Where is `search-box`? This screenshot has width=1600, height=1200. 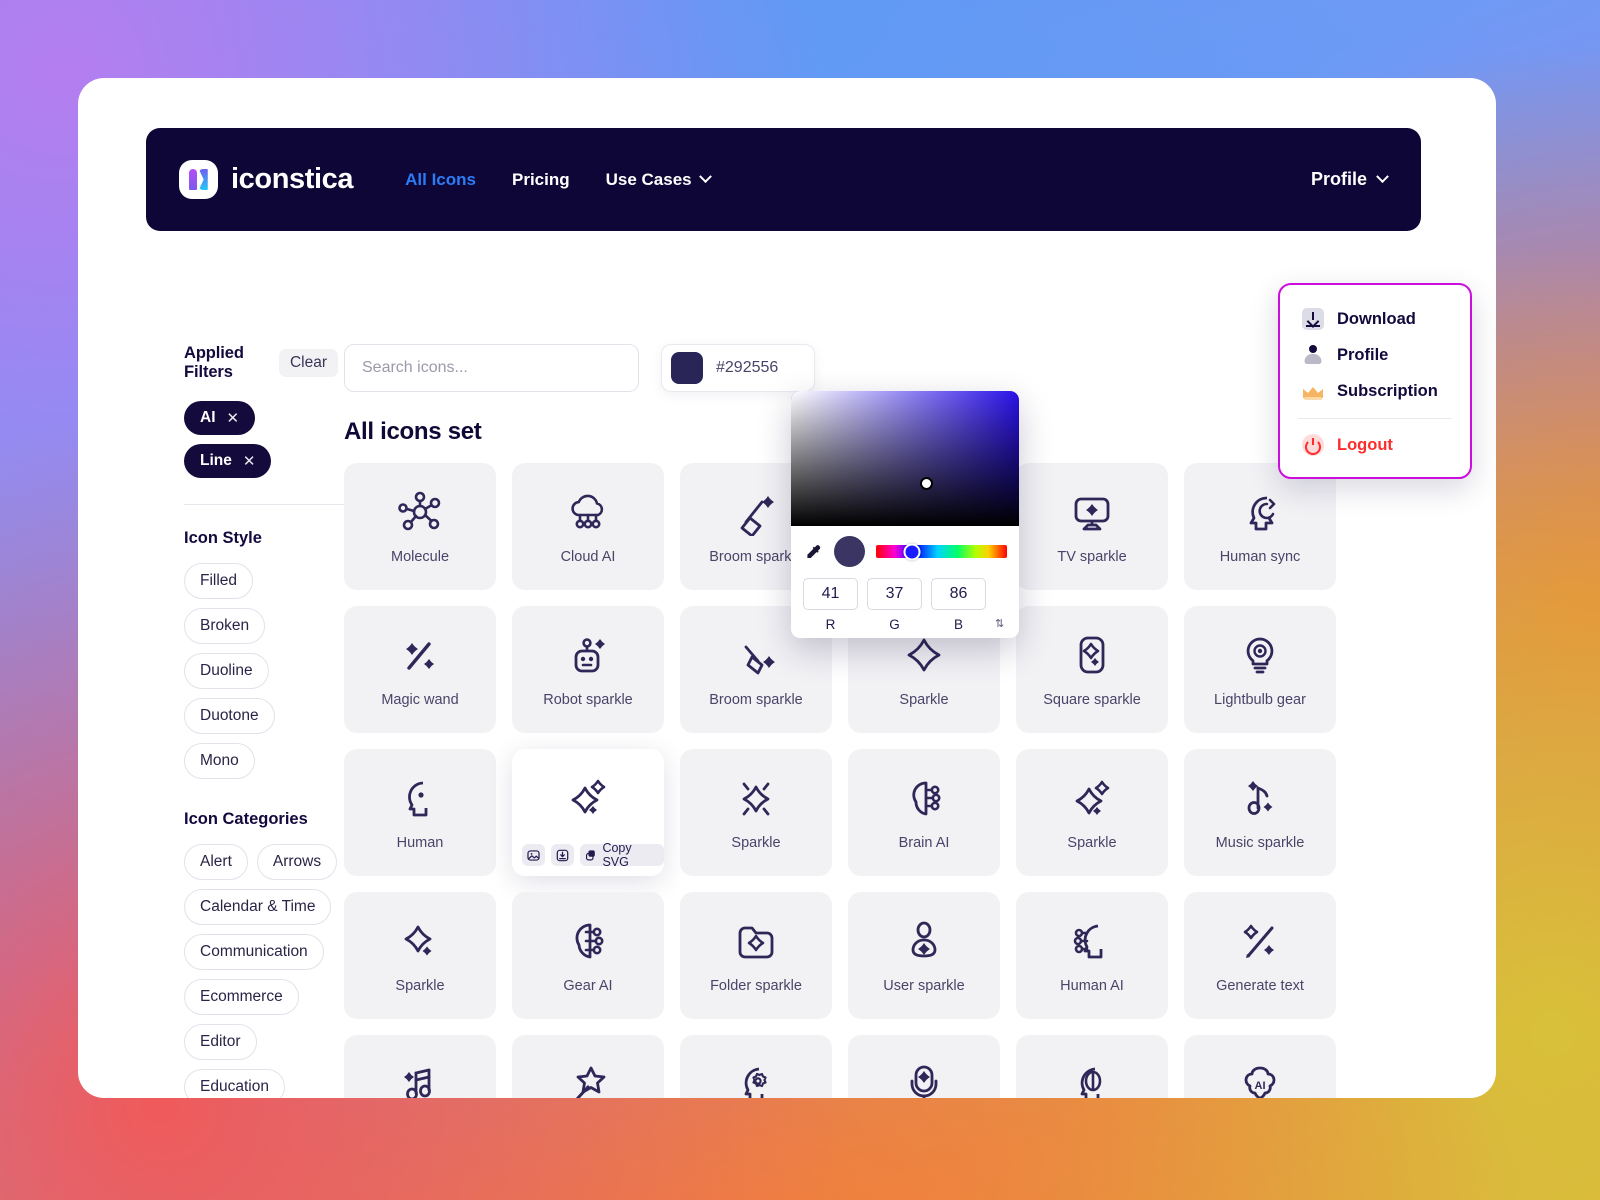
search-box is located at coordinates (491, 368).